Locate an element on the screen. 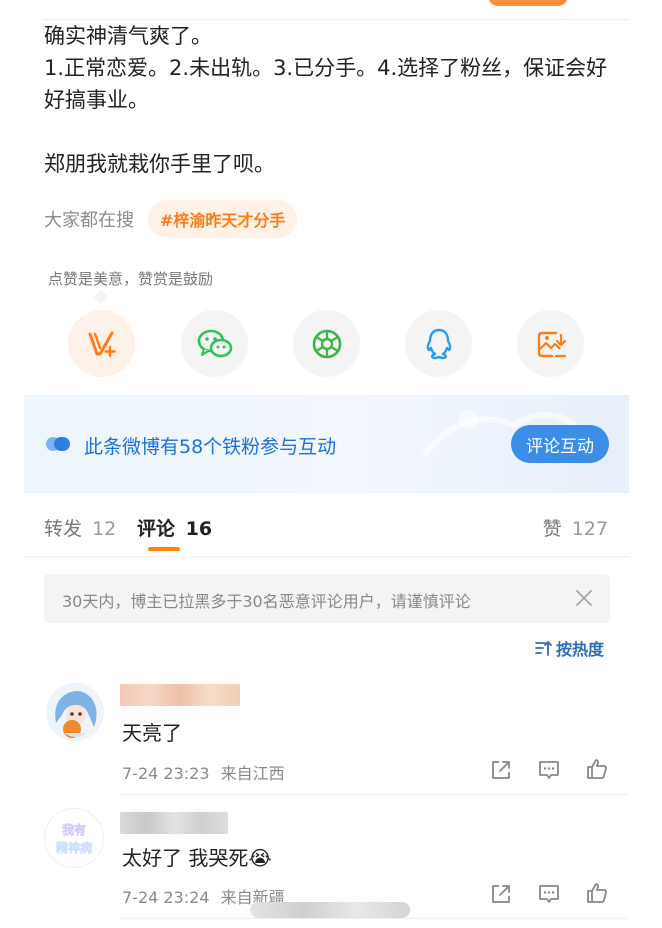 The height and width of the screenshot is (928, 662). fan-icon is located at coordinates (58, 444).